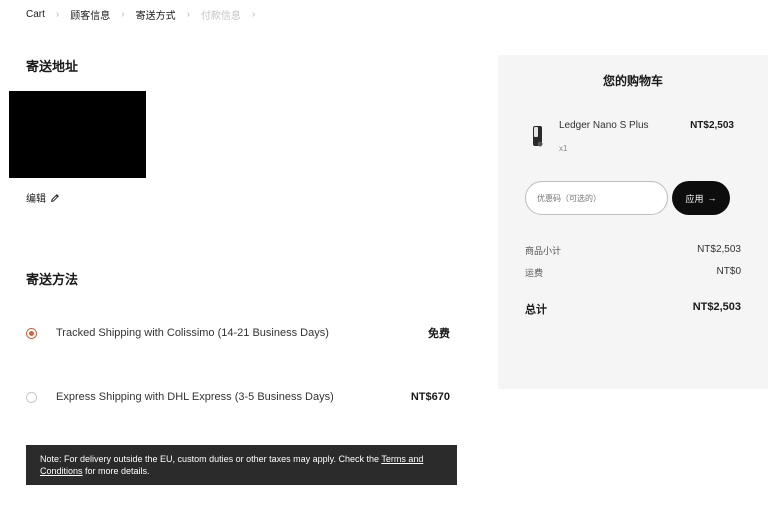  I want to click on coupon-input, so click(596, 198).